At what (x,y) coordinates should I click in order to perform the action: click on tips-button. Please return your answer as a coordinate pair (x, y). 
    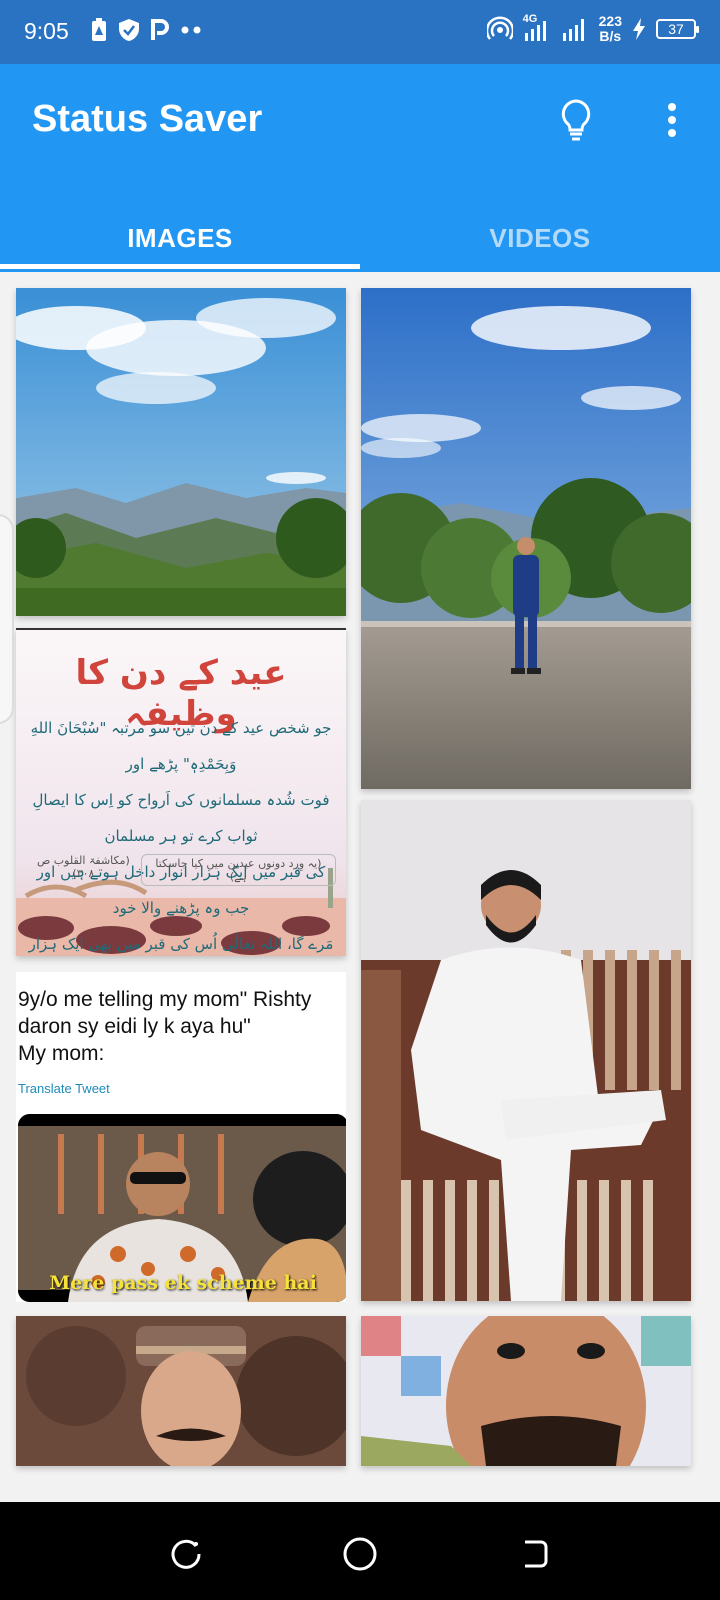
    Looking at the image, I should click on (576, 120).